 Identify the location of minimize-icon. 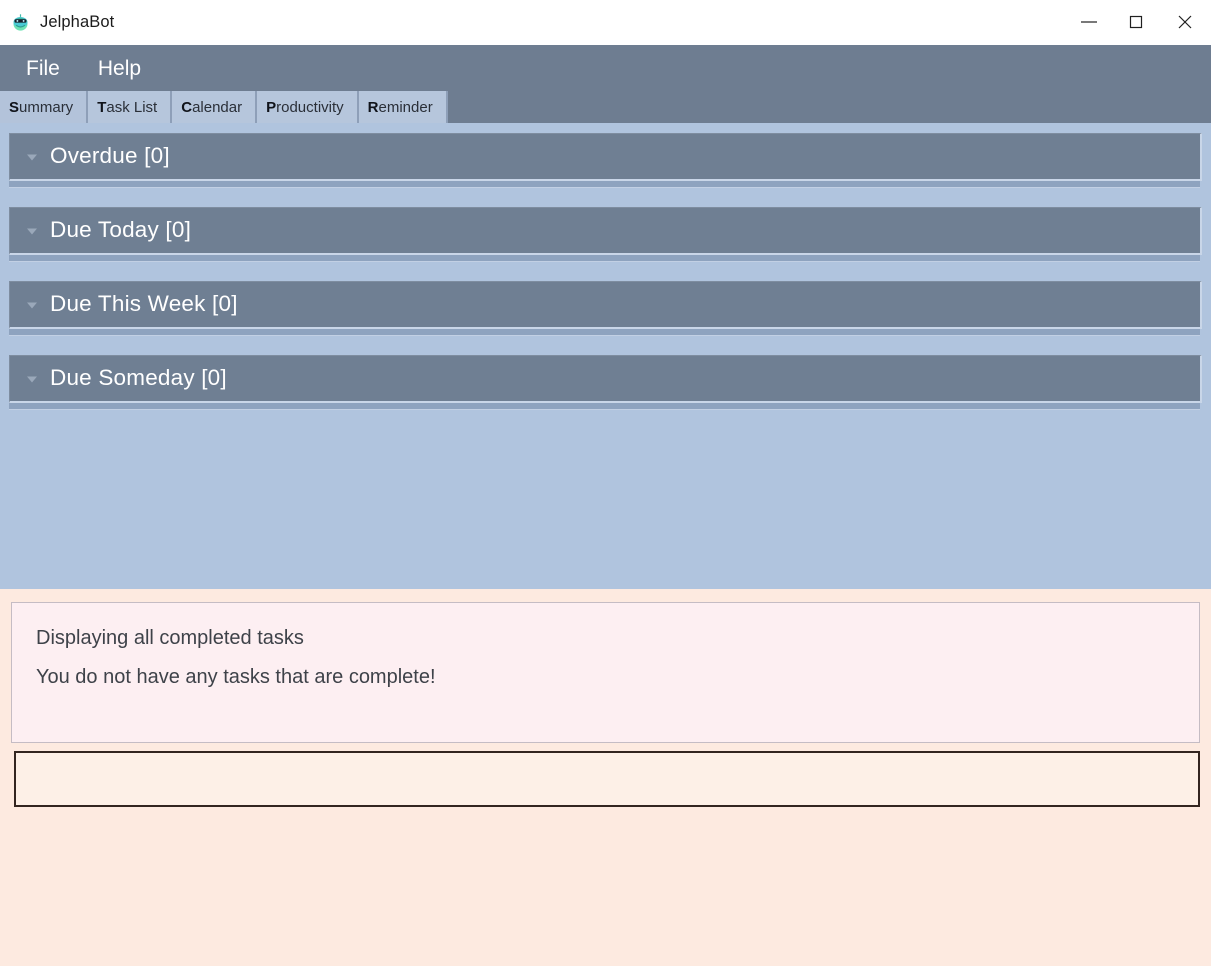
(1088, 22).